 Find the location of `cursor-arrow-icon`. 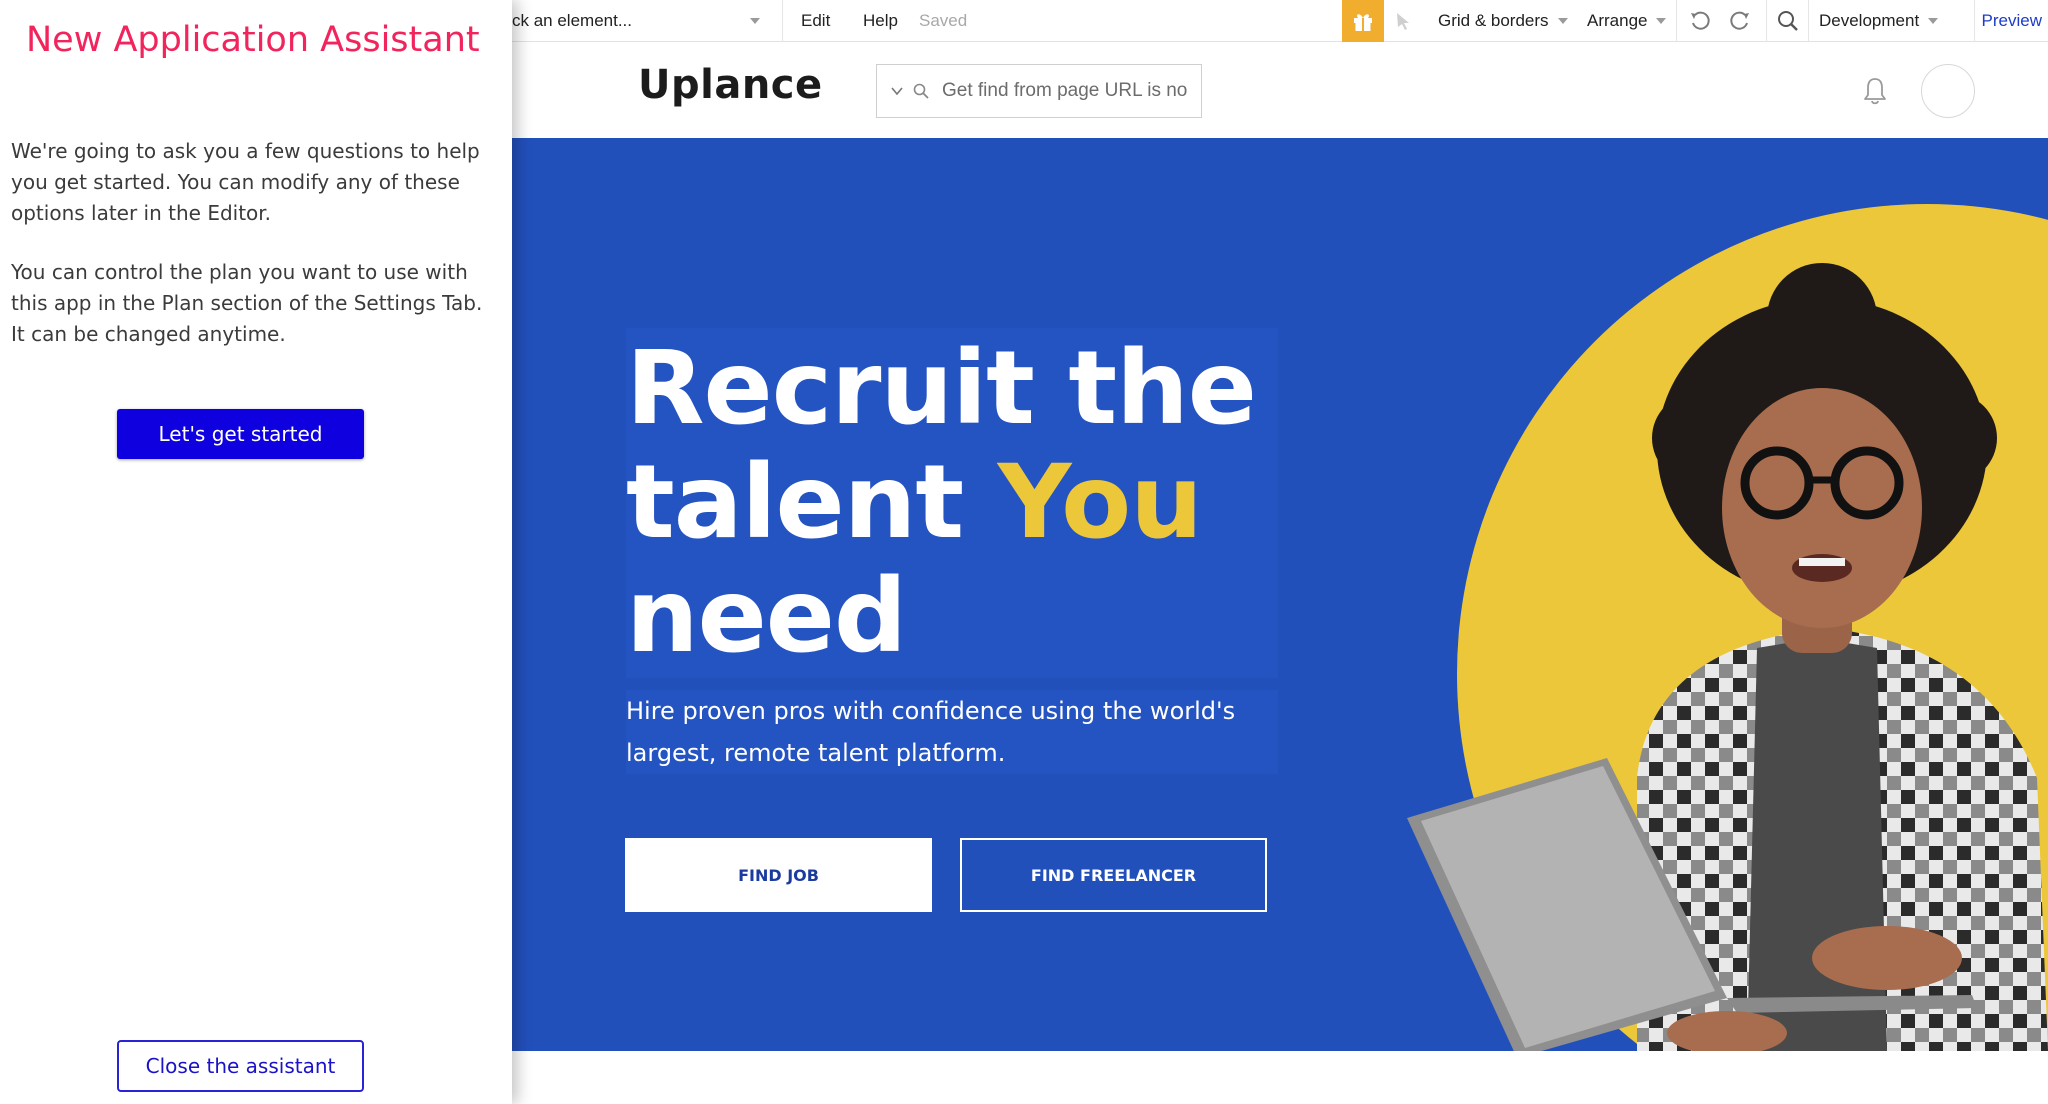

cursor-arrow-icon is located at coordinates (1403, 21).